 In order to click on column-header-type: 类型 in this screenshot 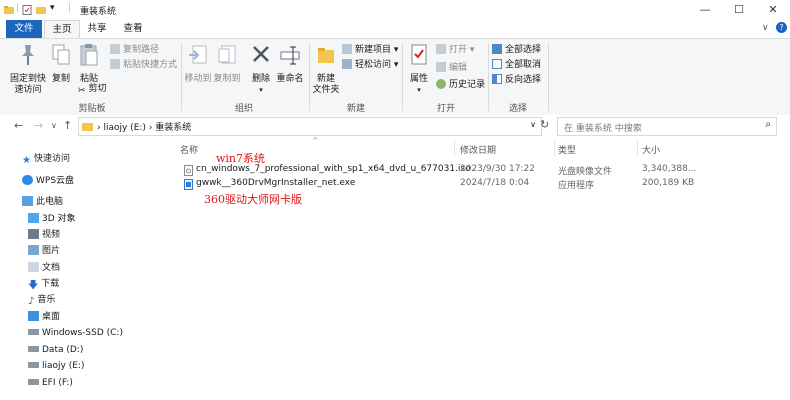, I will do `click(567, 149)`.